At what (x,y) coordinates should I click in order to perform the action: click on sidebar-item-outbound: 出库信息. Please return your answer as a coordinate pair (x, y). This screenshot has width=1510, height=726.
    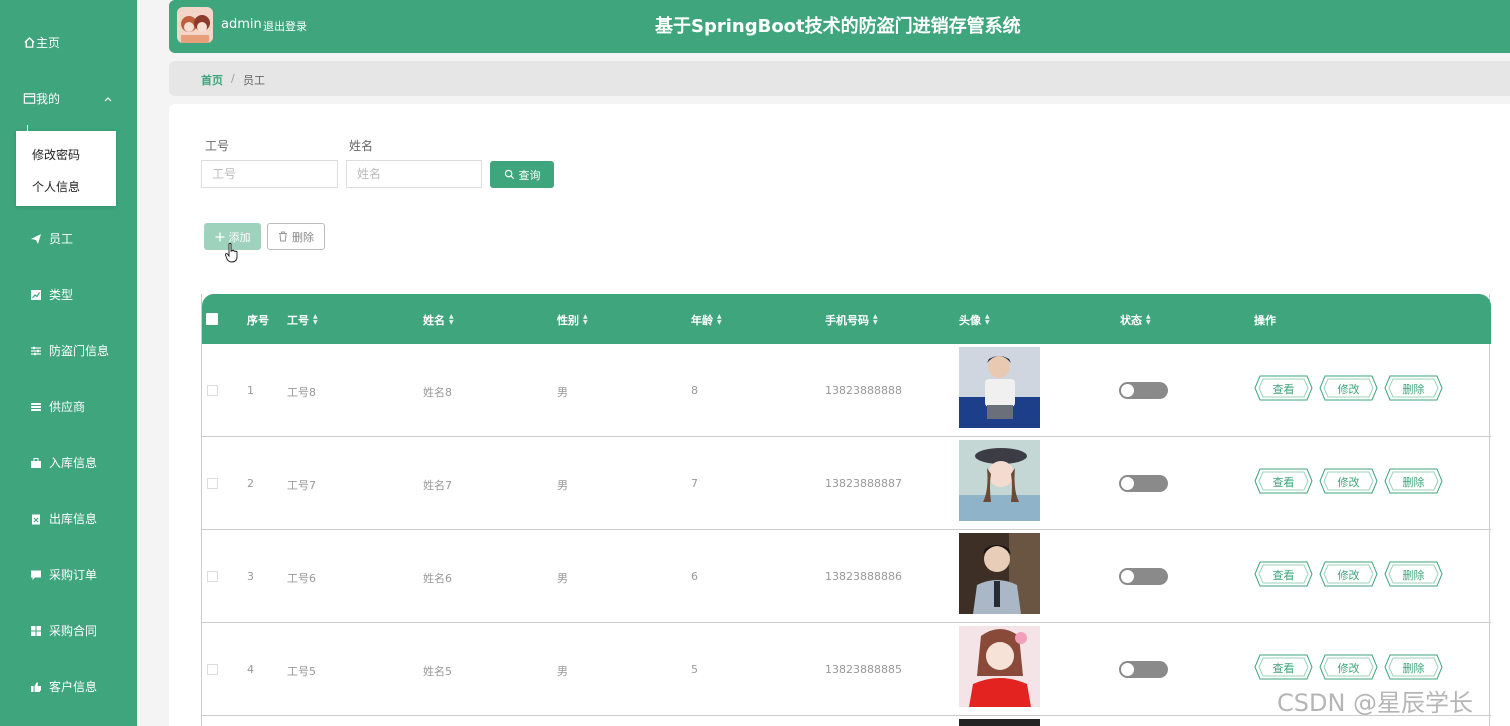
    Looking at the image, I should click on (97, 518).